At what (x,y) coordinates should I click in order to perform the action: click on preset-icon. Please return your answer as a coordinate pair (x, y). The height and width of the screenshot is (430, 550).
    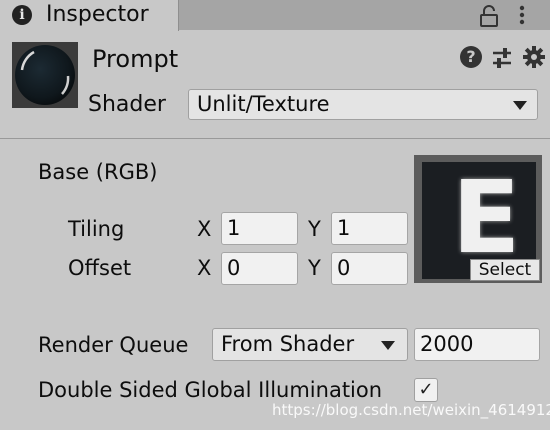
    Looking at the image, I should click on (502, 58).